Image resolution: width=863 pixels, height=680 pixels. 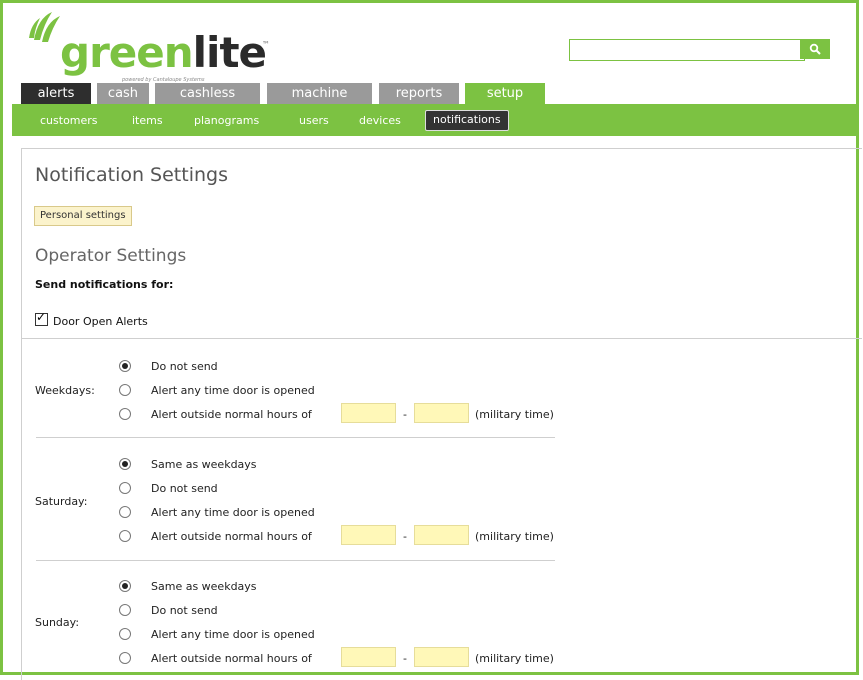 What do you see at coordinates (125, 610) in the screenshot?
I see `sunday-radio-do-not-send` at bounding box center [125, 610].